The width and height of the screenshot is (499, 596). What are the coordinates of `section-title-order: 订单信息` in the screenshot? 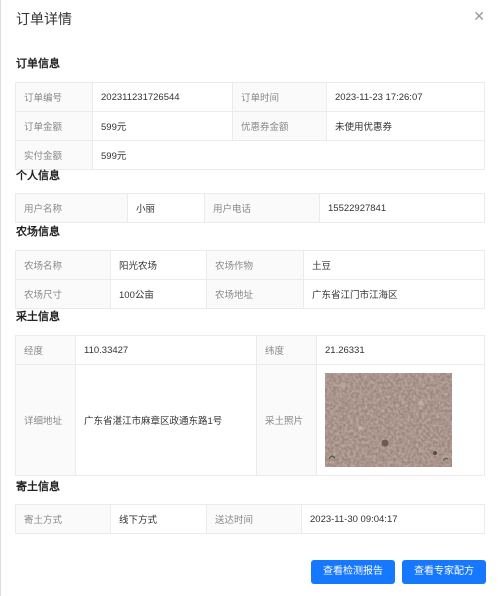 It's located at (38, 64).